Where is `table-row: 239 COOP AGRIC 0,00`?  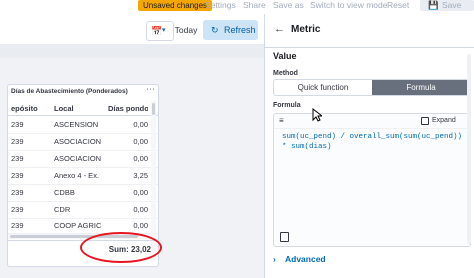 table-row: 239 COOP AGRIC 0,00 is located at coordinates (83, 226).